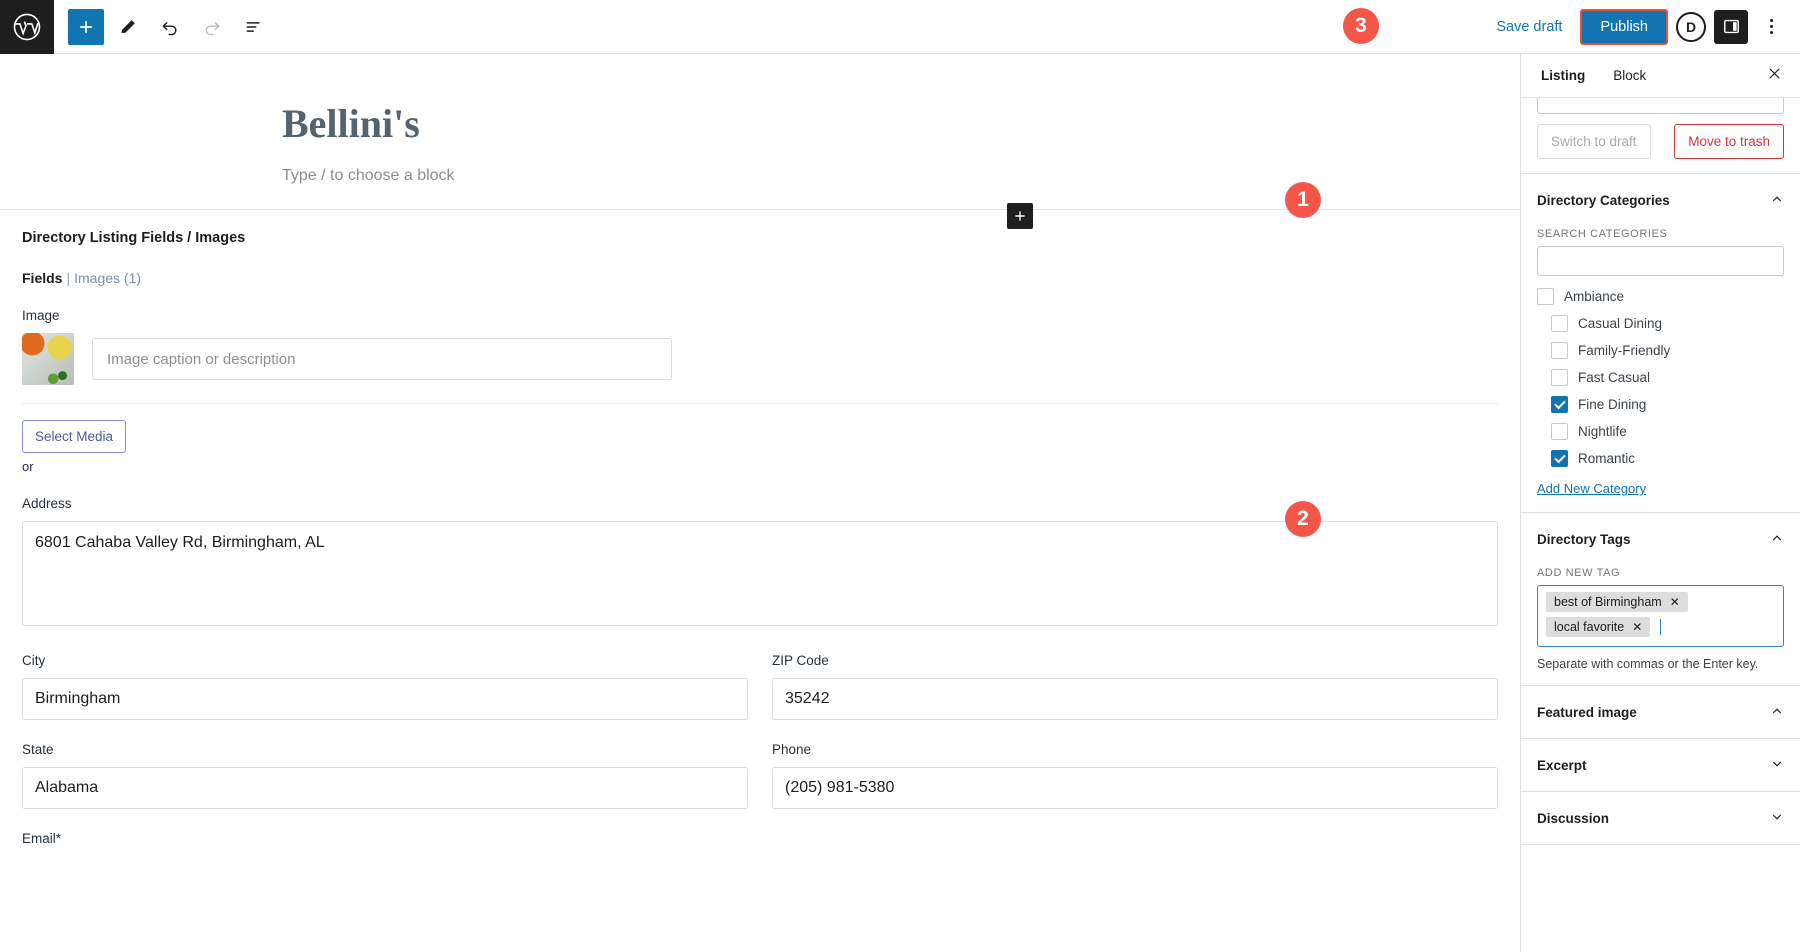  Describe the element at coordinates (42, 278) in the screenshot. I see `tab-fields: Fields` at that location.